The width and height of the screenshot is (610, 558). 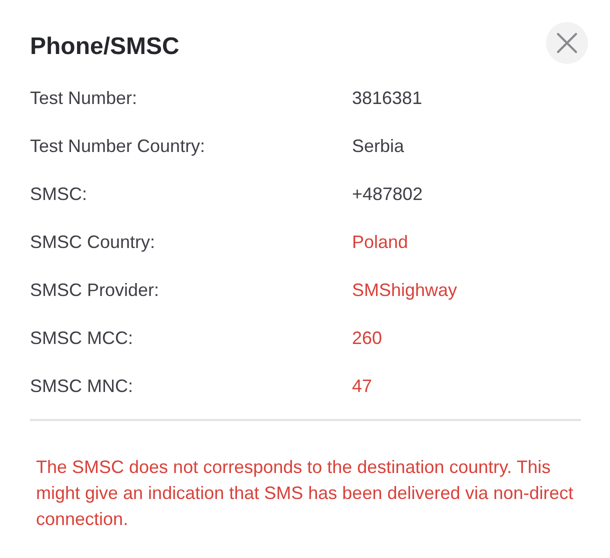 I want to click on field-label: SMSC MCC:, so click(x=82, y=338).